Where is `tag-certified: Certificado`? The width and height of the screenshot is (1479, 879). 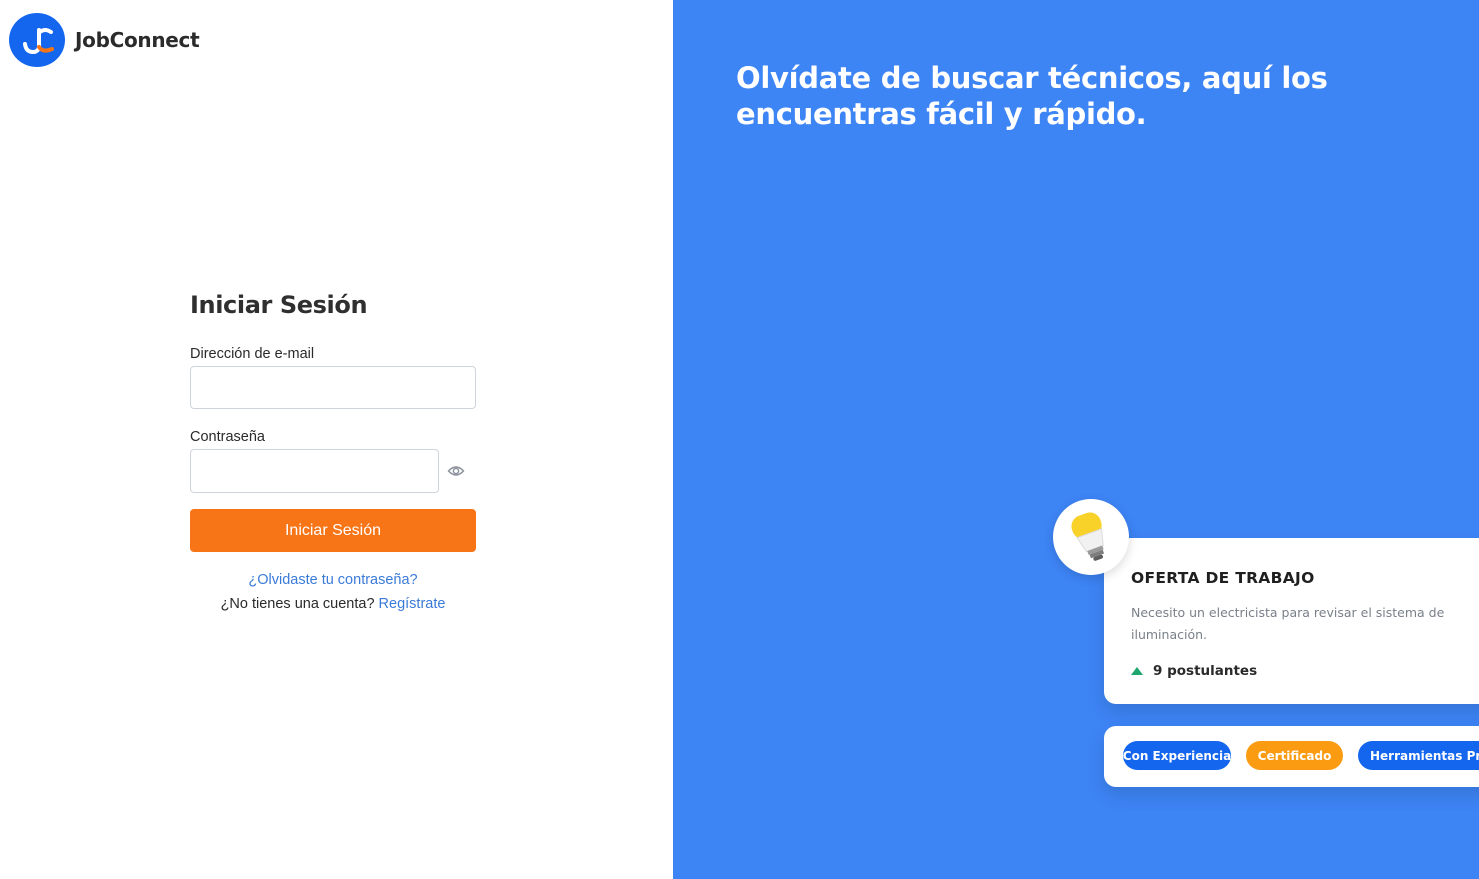
tag-certified: Certificado is located at coordinates (1294, 755).